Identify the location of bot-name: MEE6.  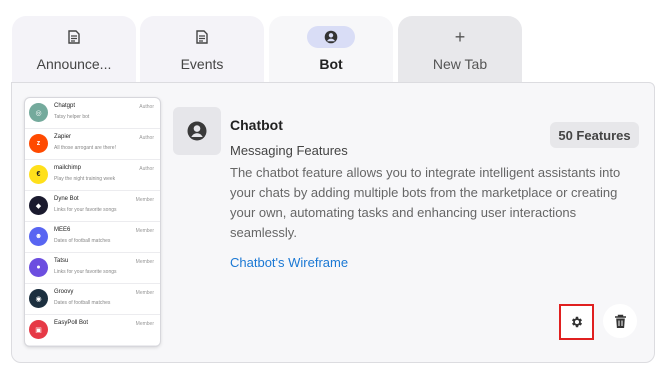
(62, 230).